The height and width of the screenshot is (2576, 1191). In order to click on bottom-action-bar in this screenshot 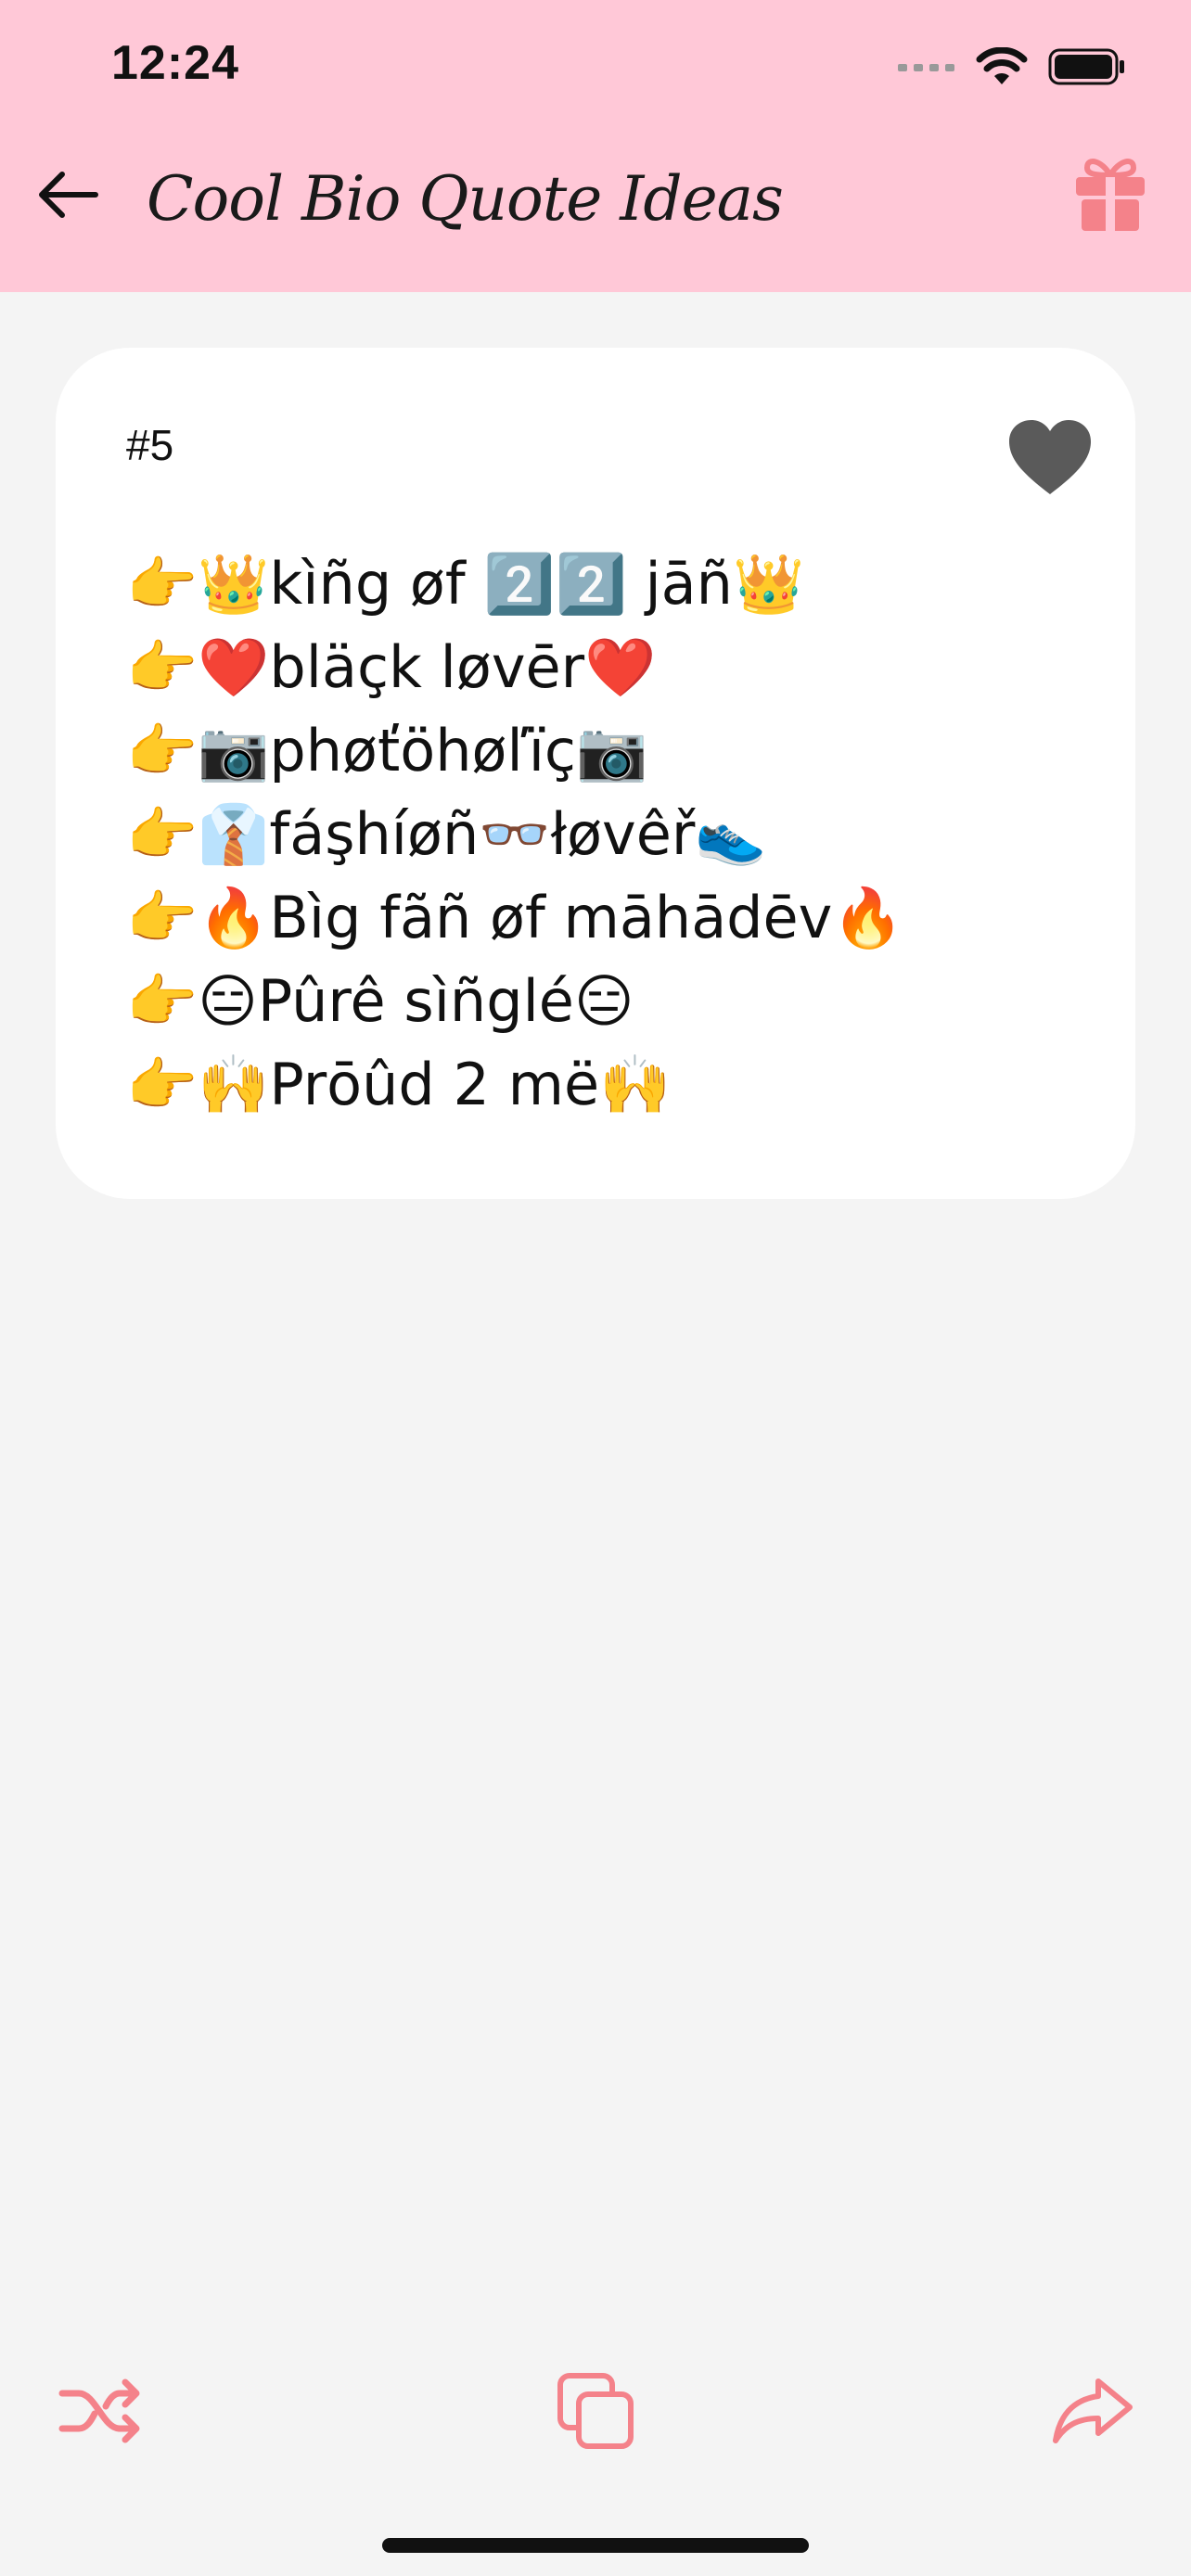, I will do `click(595, 2411)`.